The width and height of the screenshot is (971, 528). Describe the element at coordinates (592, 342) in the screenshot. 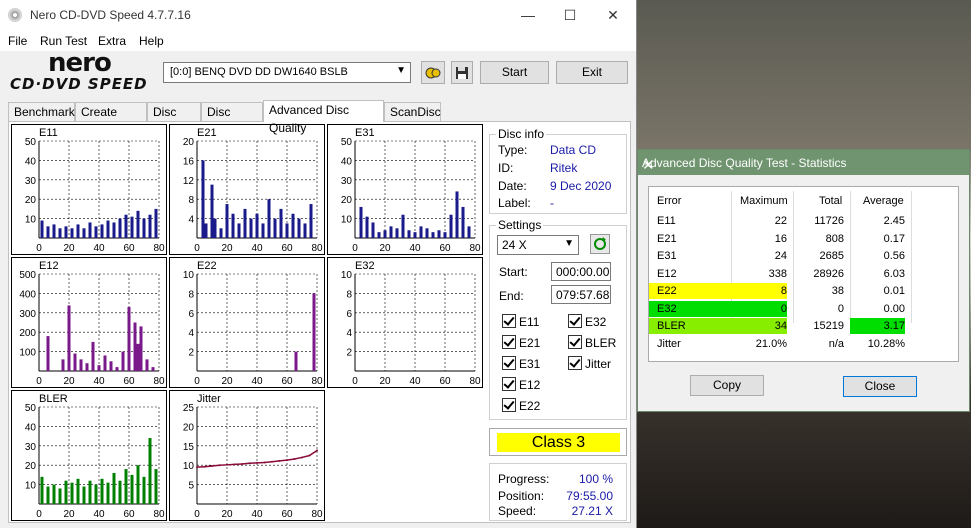

I see `checkbox-bler: BLER` at that location.